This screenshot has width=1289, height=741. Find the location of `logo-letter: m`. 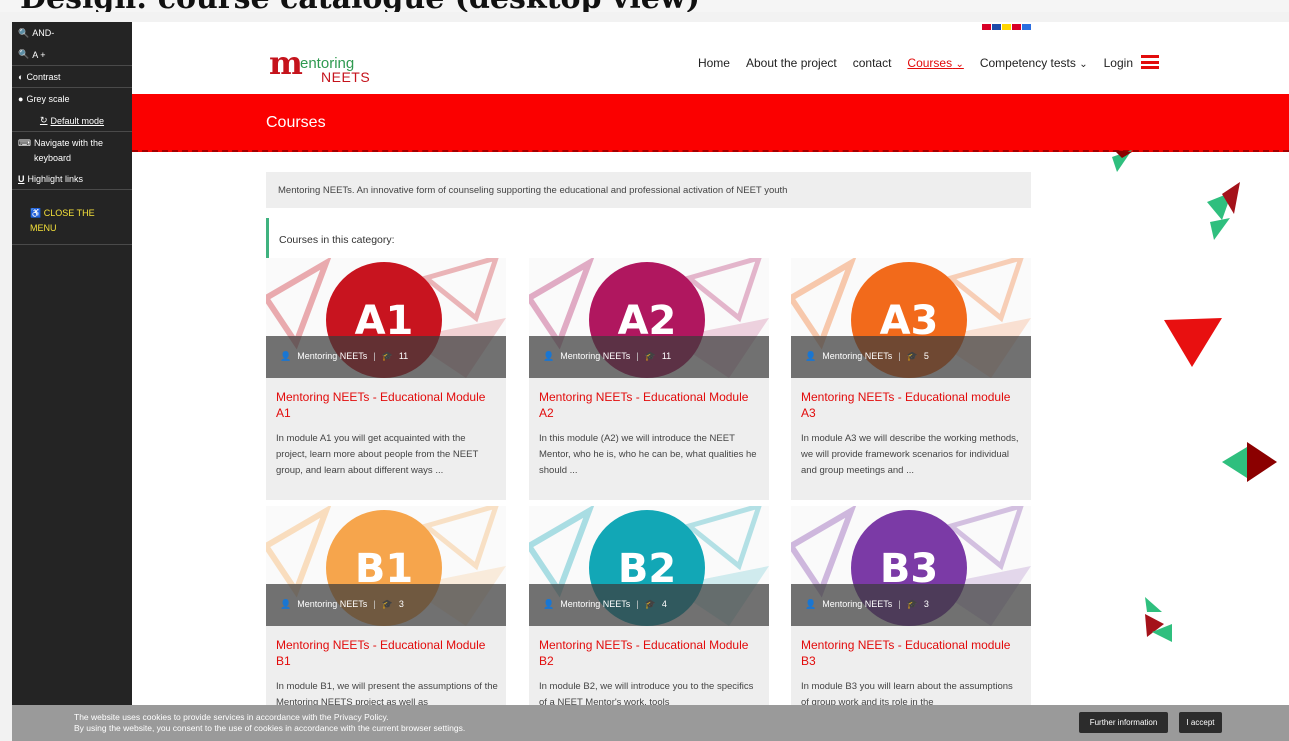

logo-letter: m is located at coordinates (286, 63).